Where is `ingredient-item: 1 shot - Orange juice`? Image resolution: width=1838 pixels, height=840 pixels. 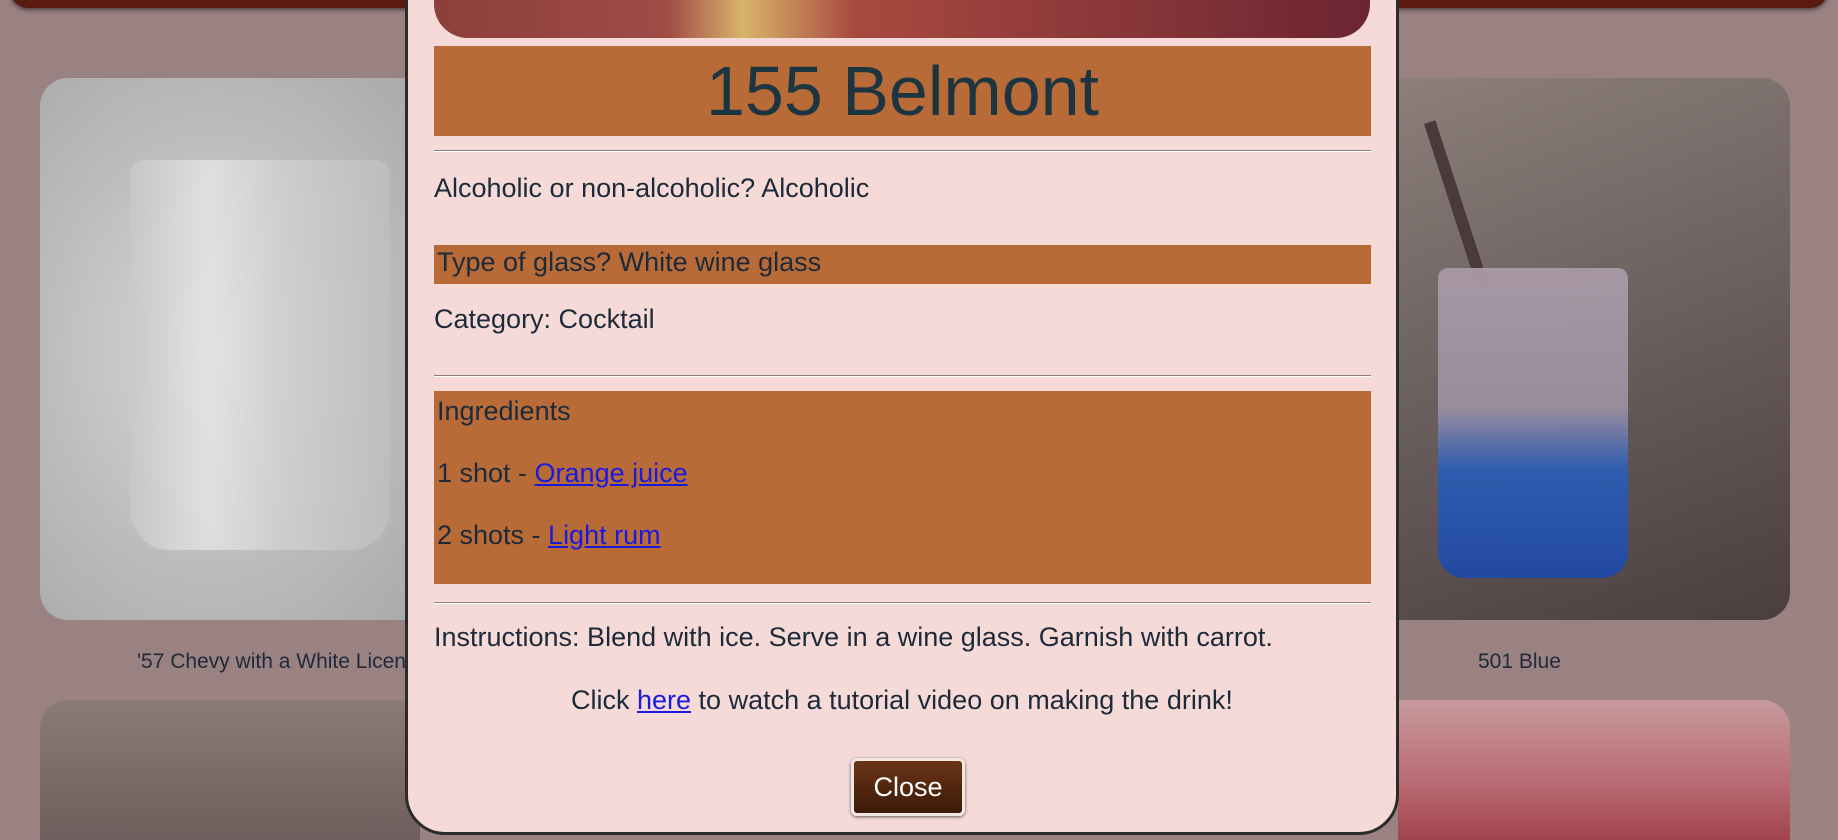 ingredient-item: 1 shot - Orange juice is located at coordinates (562, 473).